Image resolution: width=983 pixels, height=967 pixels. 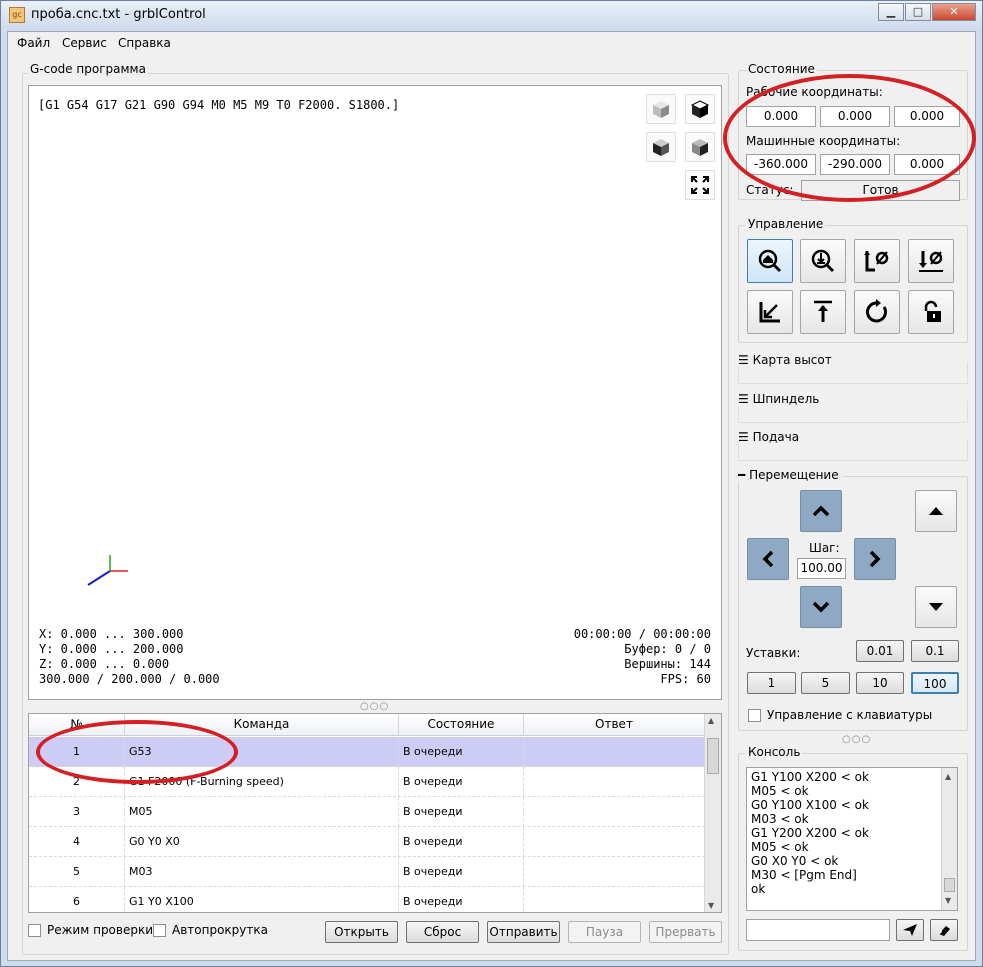 What do you see at coordinates (880, 651) in the screenshot?
I see `preset-001-button: 0.01` at bounding box center [880, 651].